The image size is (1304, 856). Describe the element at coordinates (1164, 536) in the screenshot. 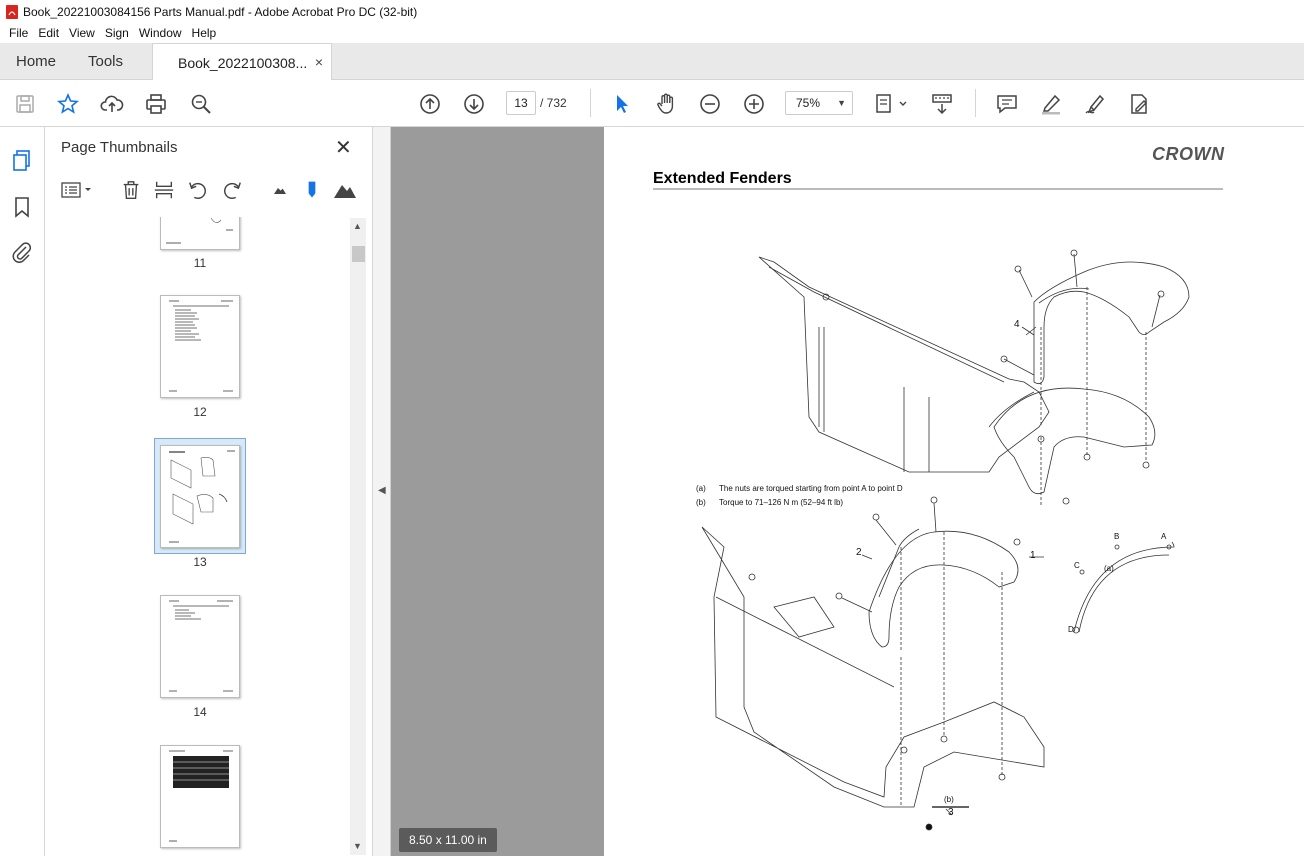

I see `callout-label: A` at that location.